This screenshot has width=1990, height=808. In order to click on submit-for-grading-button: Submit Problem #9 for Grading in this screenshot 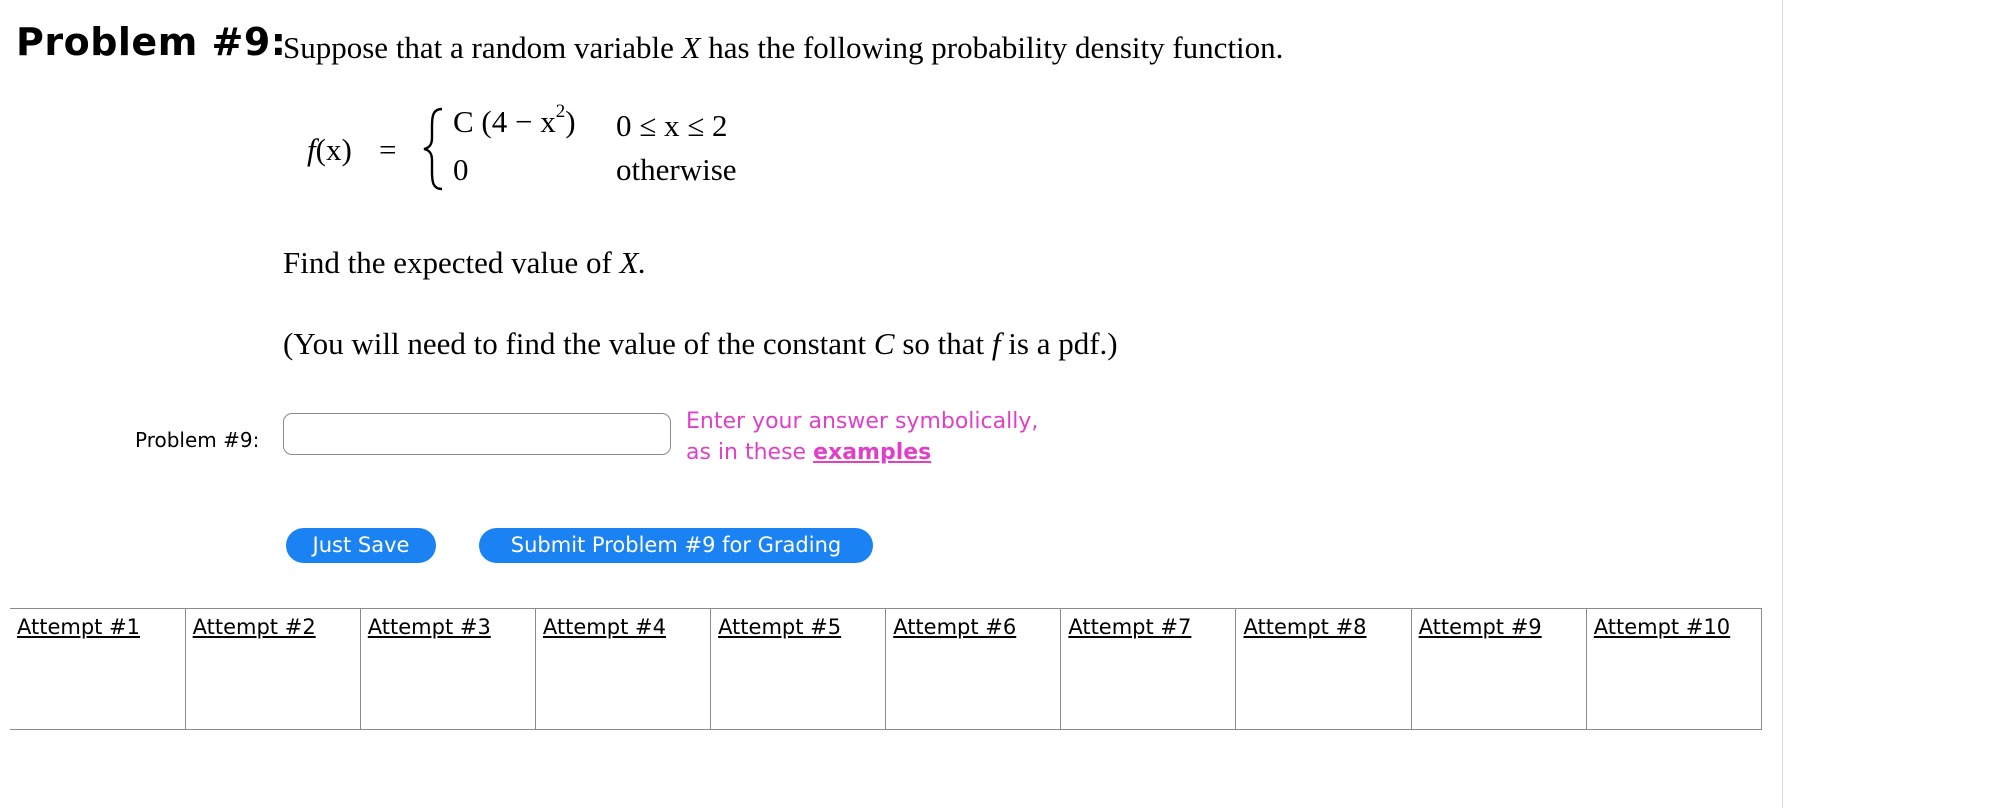, I will do `click(676, 545)`.